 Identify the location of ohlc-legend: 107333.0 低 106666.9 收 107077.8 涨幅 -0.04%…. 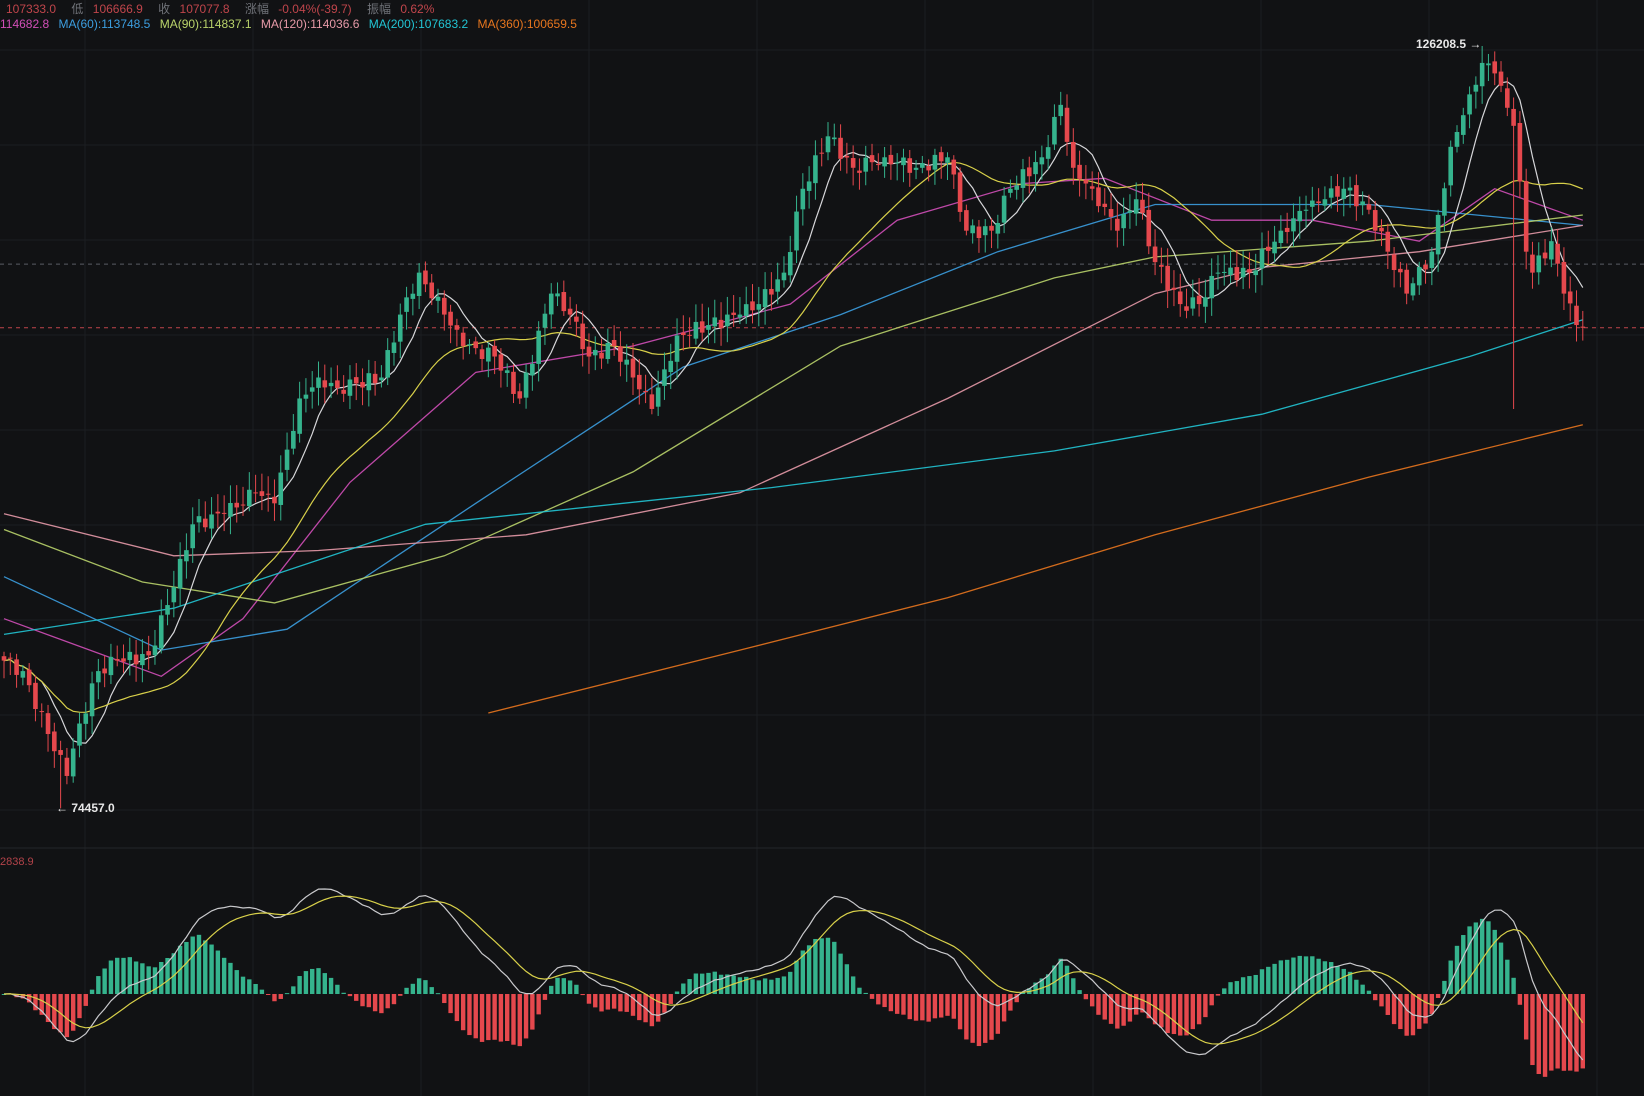
(223, 8).